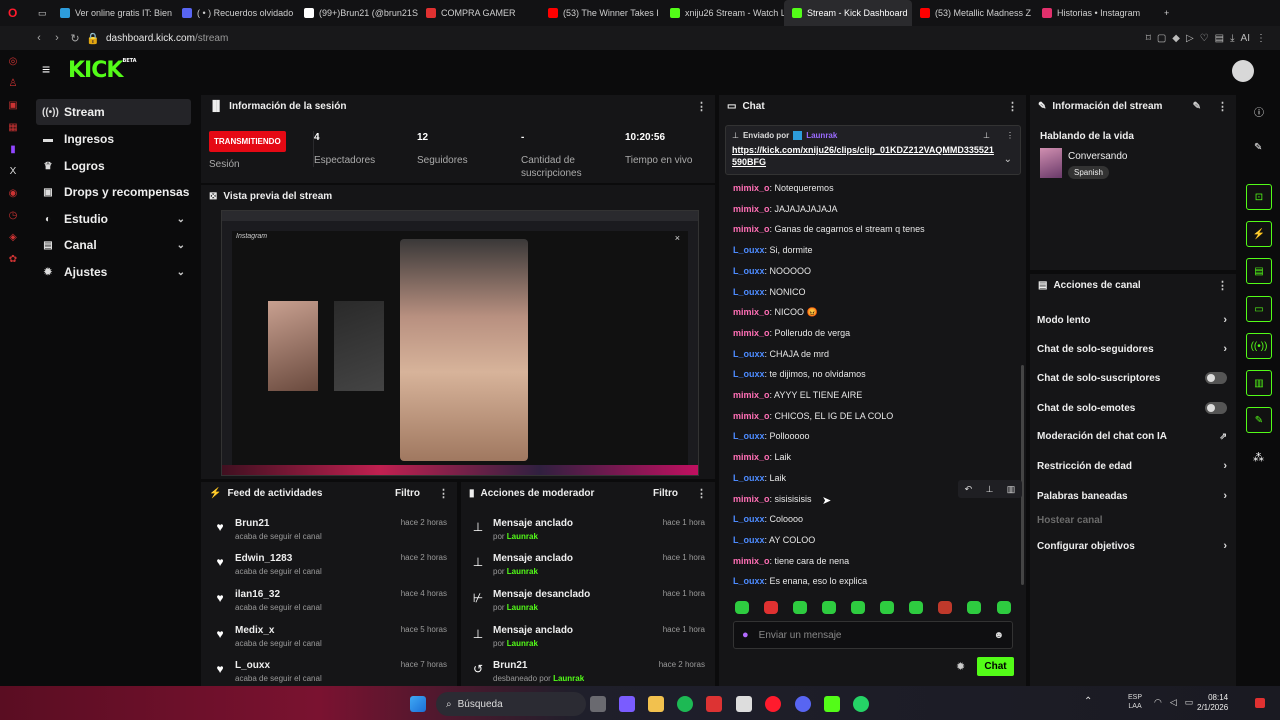 The width and height of the screenshot is (1280, 720). I want to click on browser-tab: ( • ) Recuerdos olvidado, so click(235, 13).